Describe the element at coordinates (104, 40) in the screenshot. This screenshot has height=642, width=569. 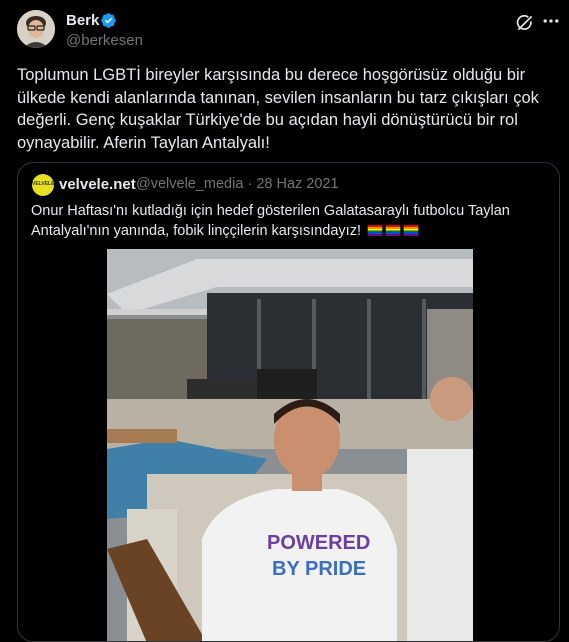
I see `author-handle: @berkesen` at that location.